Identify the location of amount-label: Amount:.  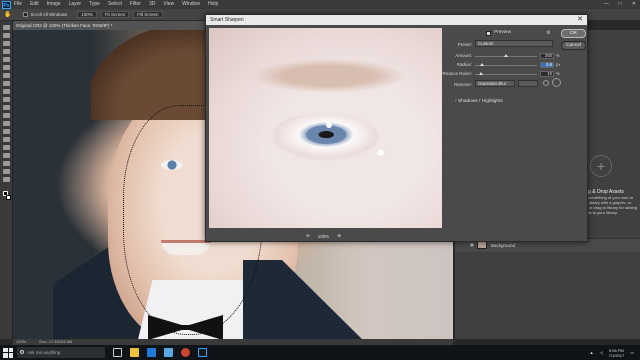
(463, 55).